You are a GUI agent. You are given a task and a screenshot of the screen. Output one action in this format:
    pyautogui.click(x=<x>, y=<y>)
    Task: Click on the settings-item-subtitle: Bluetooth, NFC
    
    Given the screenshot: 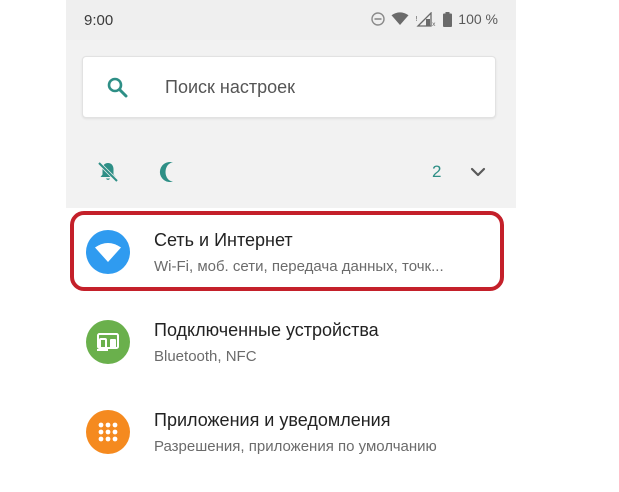 What is the action you would take?
    pyautogui.click(x=205, y=356)
    